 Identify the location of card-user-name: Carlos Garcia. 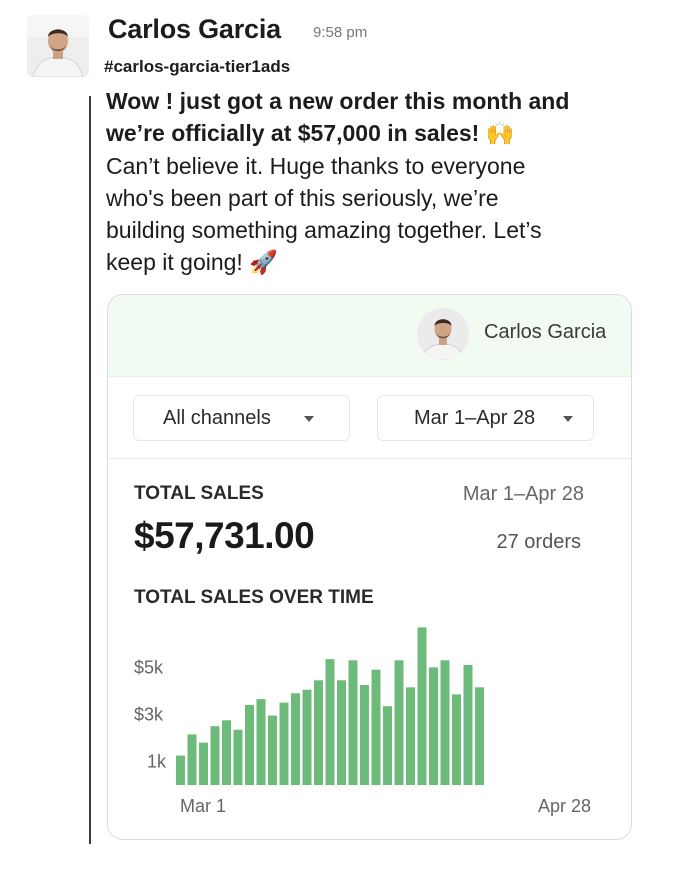
(545, 332).